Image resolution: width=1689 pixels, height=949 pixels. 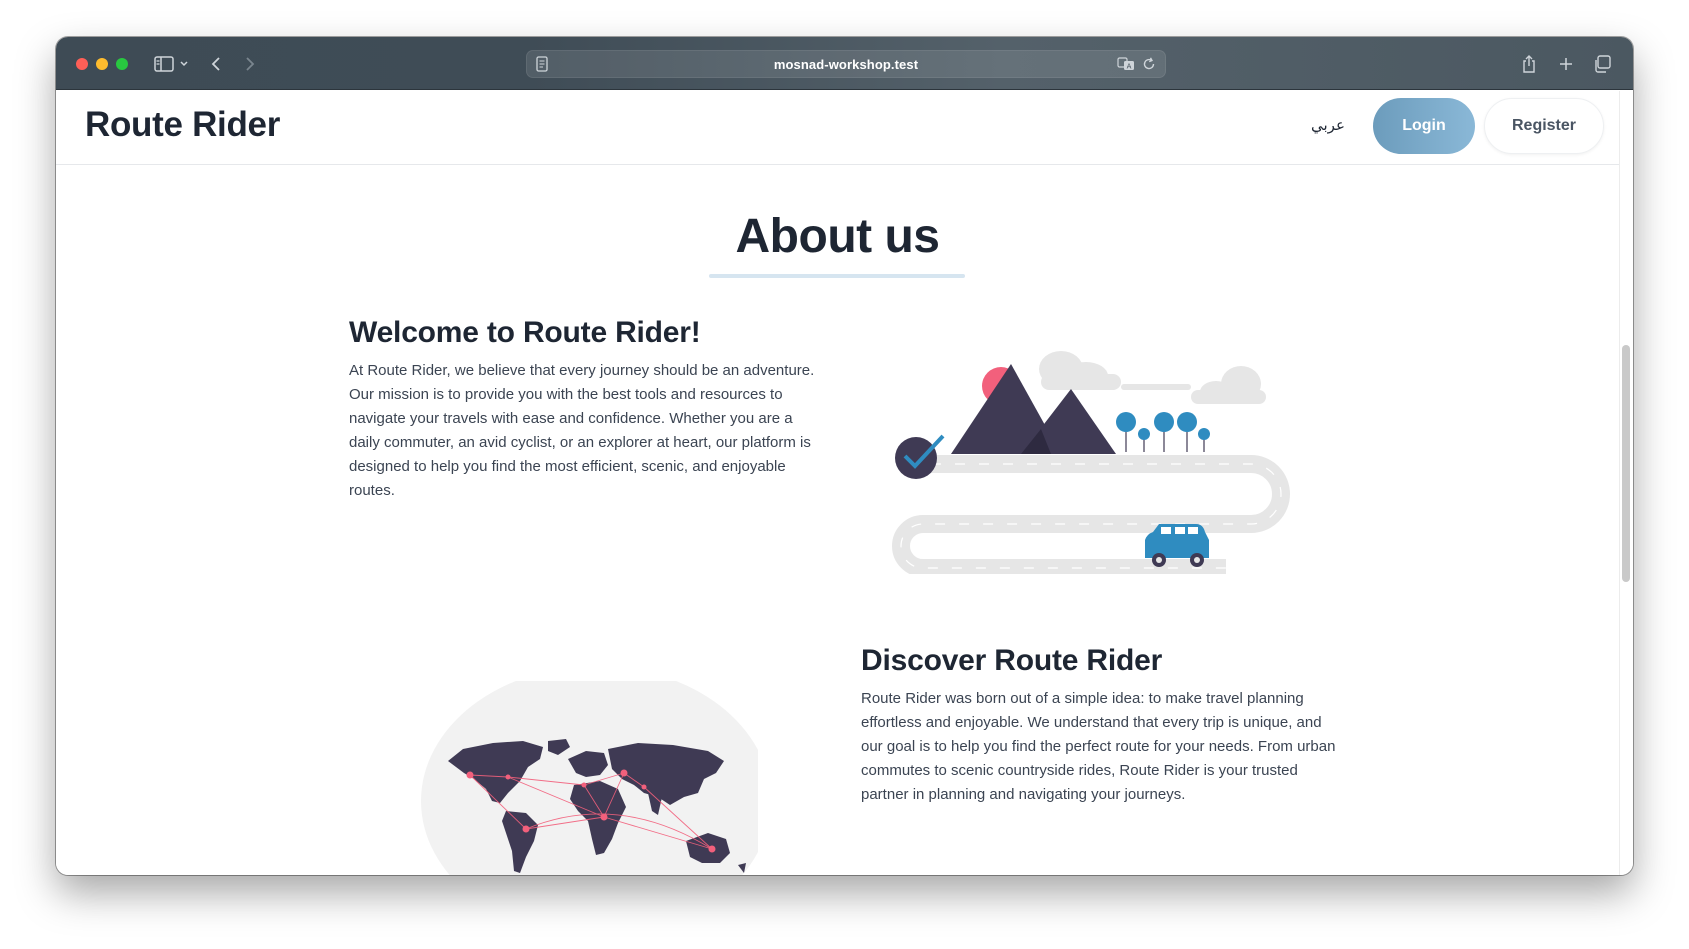 What do you see at coordinates (1424, 126) in the screenshot?
I see `login-button: Login` at bounding box center [1424, 126].